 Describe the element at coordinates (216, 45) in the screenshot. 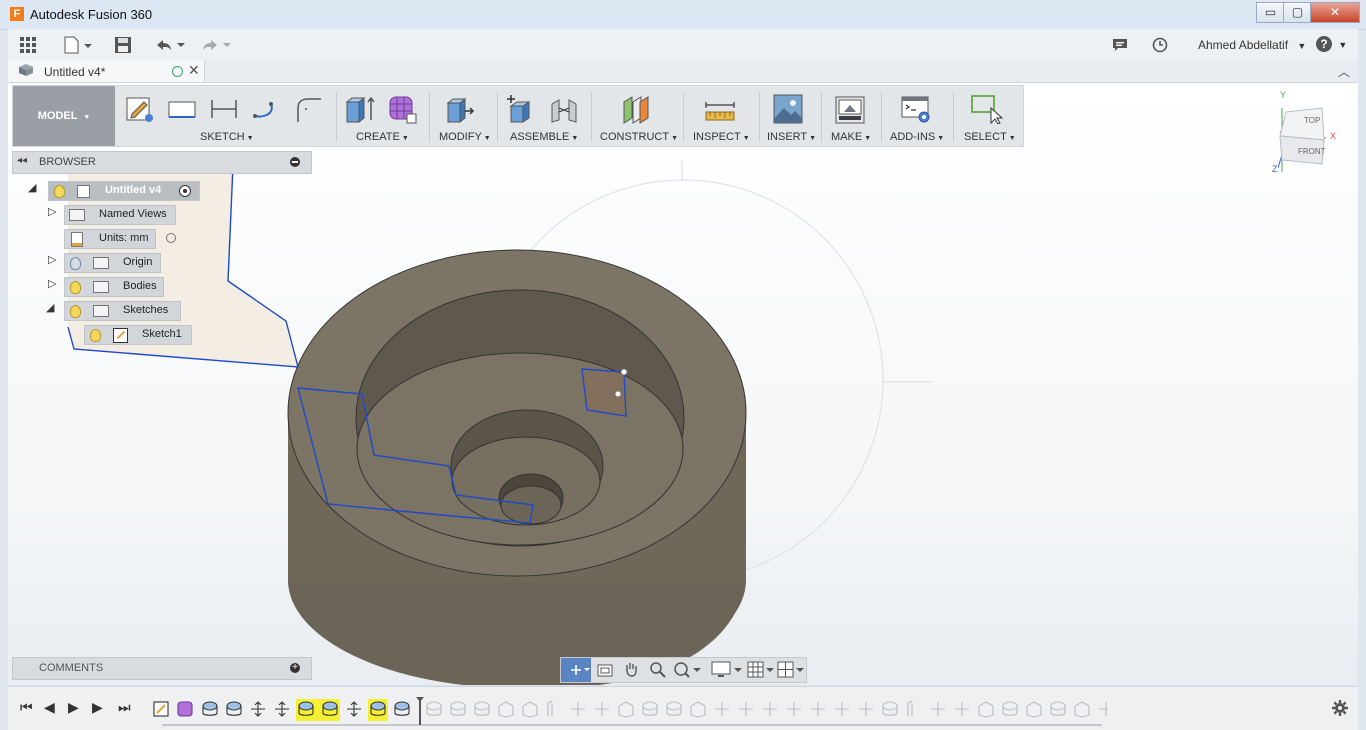

I see `redo-icon` at that location.